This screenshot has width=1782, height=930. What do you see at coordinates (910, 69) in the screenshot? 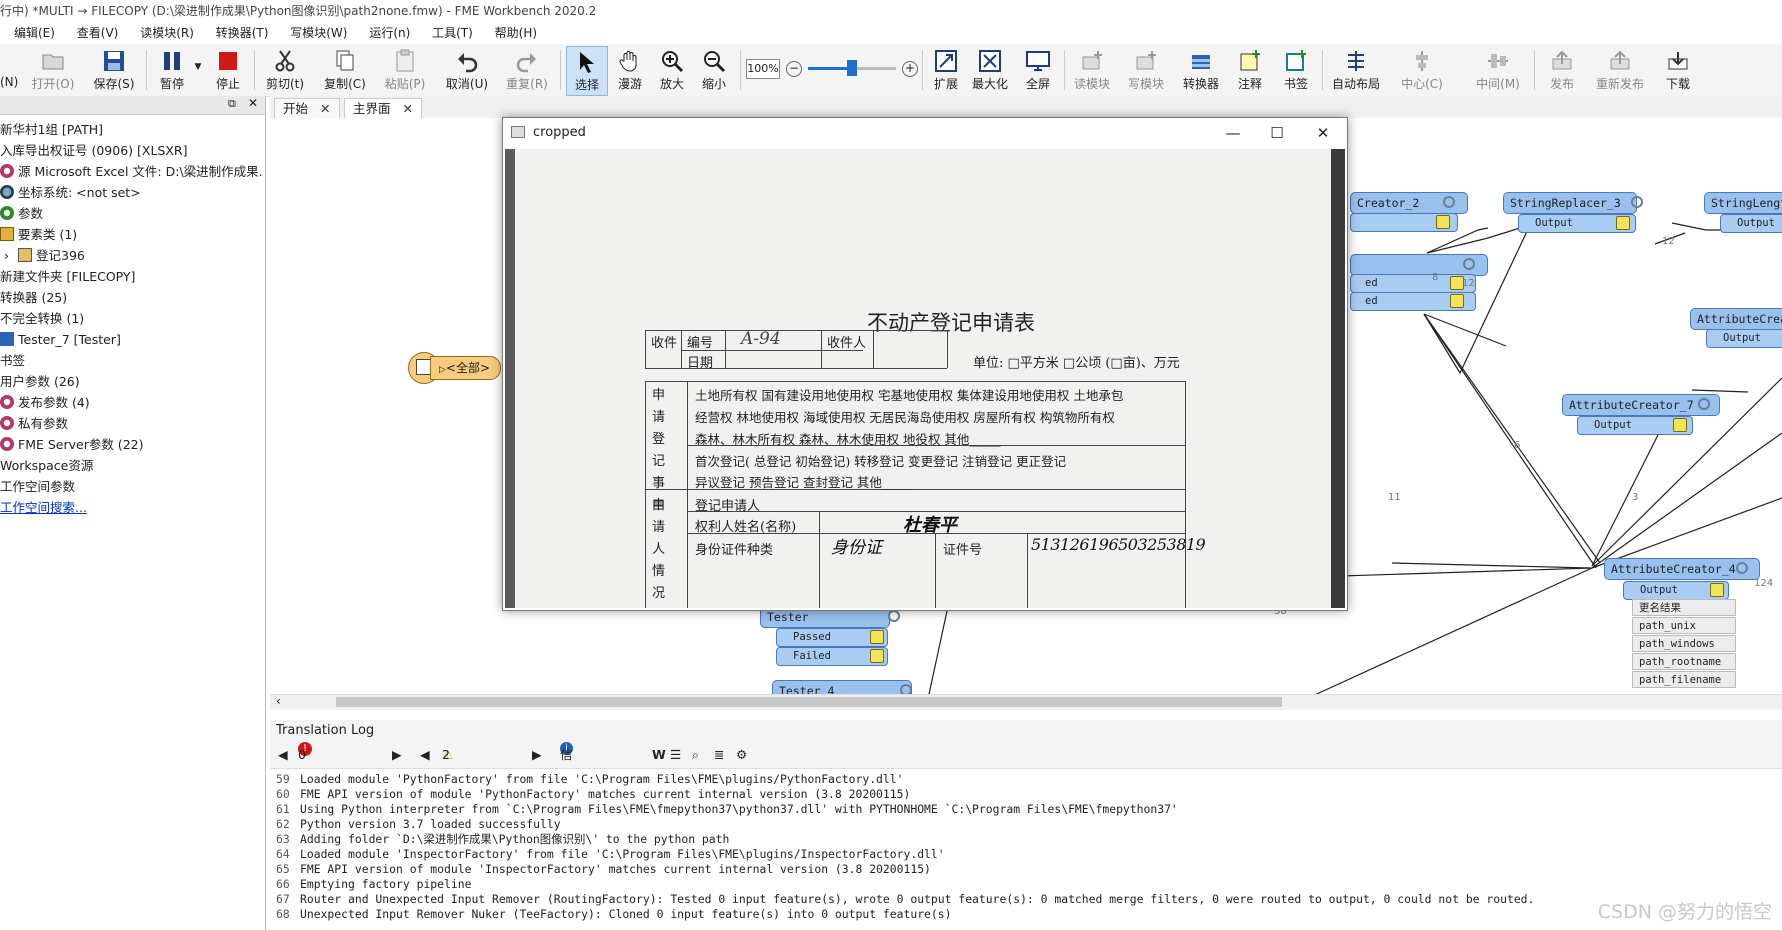
I see `zoom-plus-icon: +` at bounding box center [910, 69].